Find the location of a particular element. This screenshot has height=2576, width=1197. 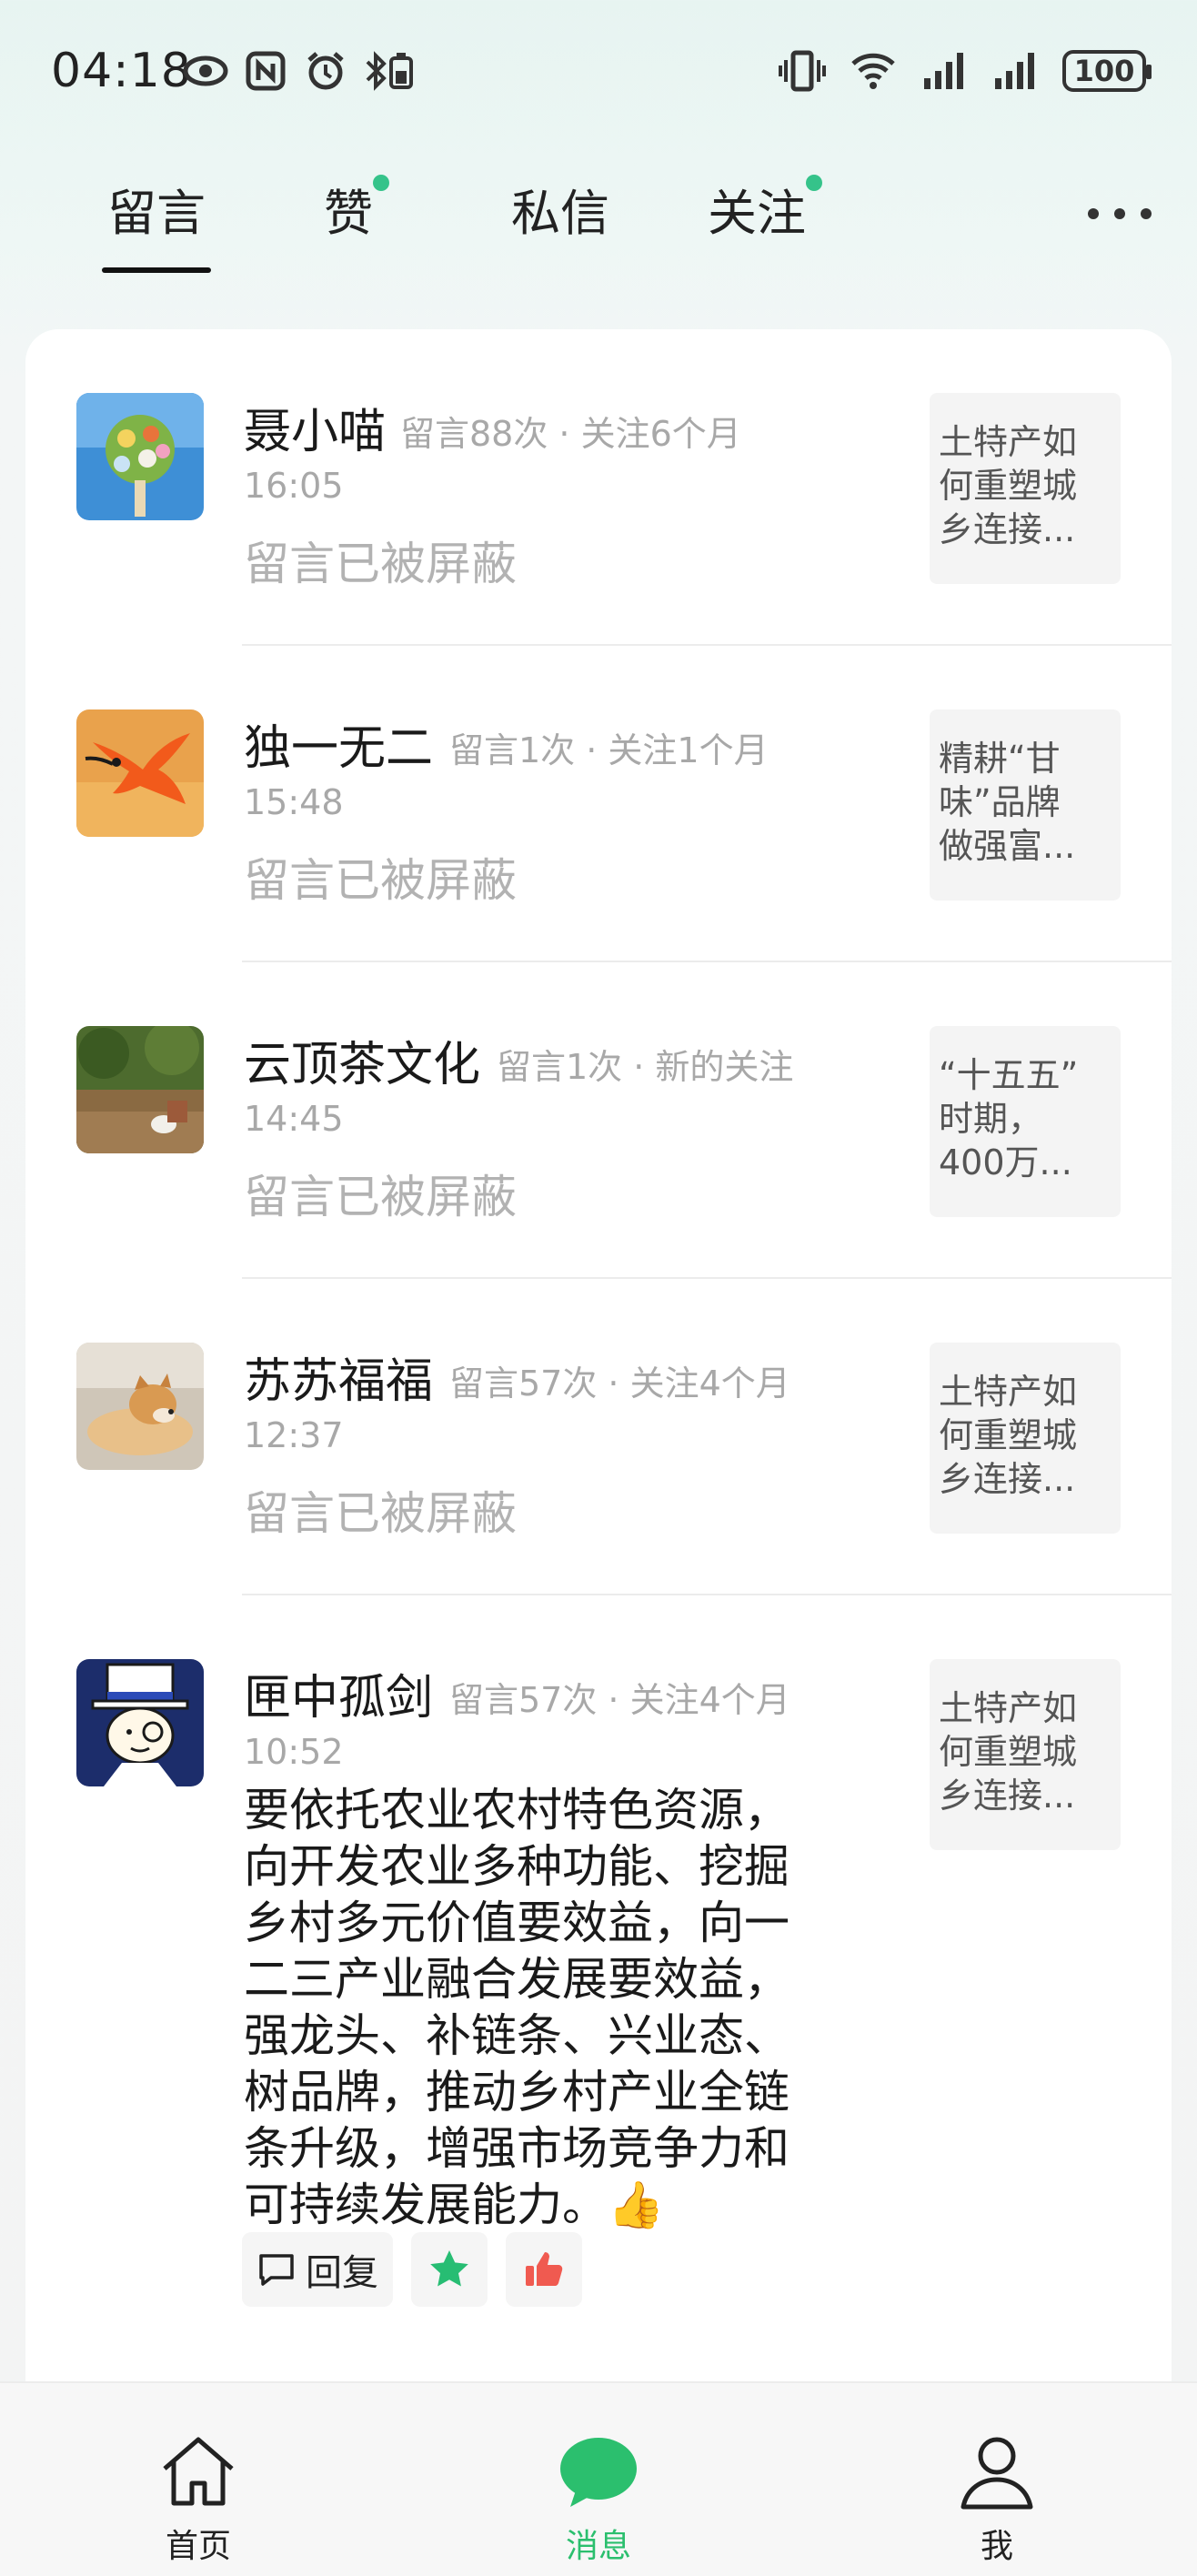

commenter-meta: 留言88次 · 关注6个月 is located at coordinates (570, 434).